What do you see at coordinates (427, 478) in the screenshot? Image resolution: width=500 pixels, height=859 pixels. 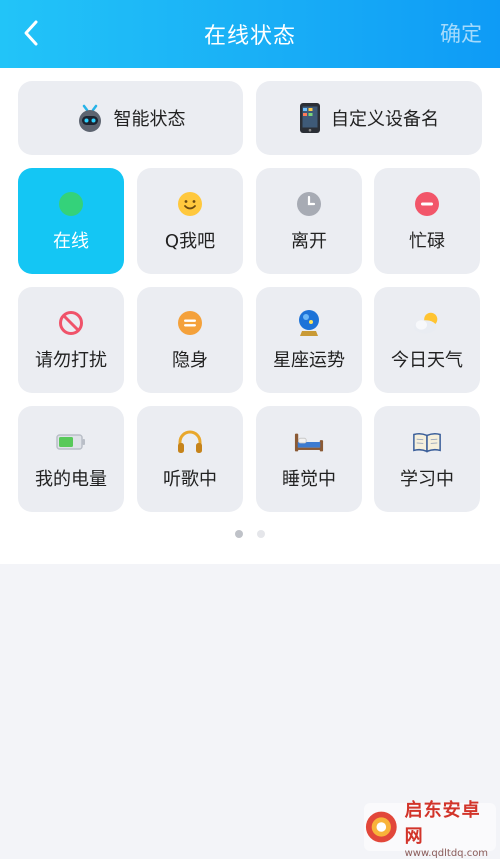 I see `status-label: 学习中` at bounding box center [427, 478].